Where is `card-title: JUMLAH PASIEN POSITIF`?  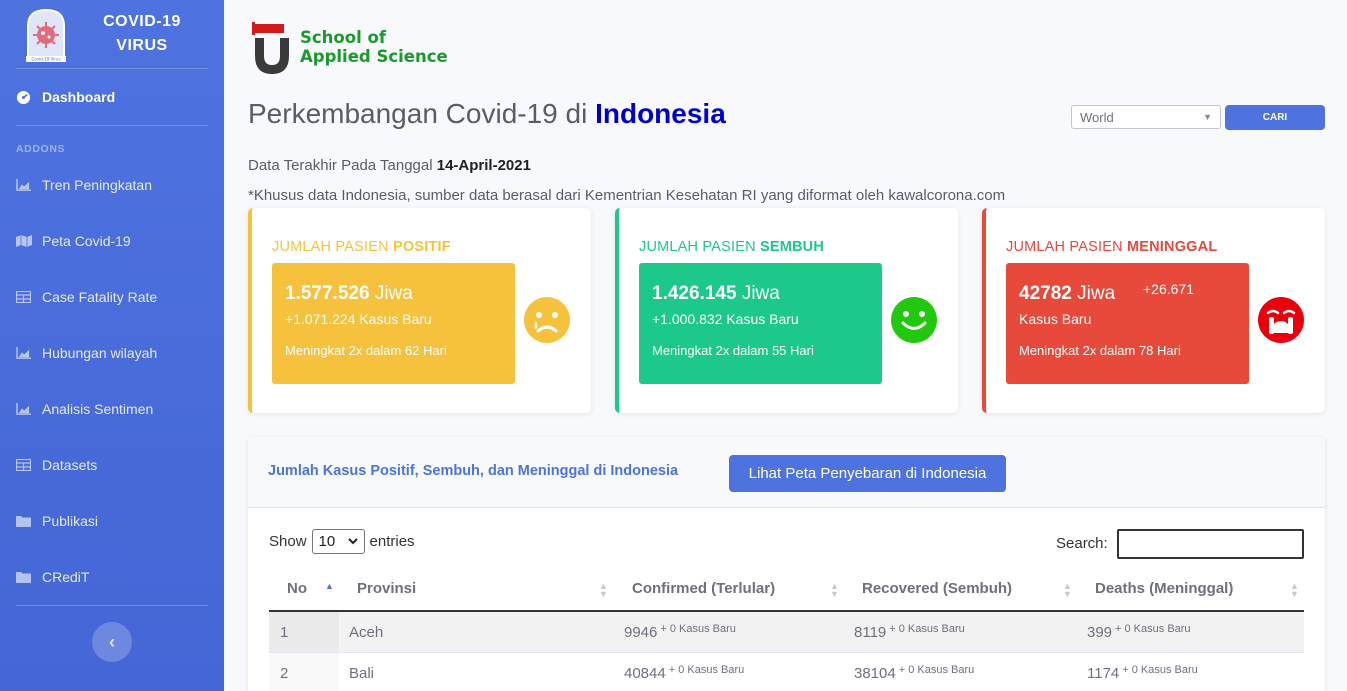 card-title: JUMLAH PASIEN POSITIF is located at coordinates (361, 247).